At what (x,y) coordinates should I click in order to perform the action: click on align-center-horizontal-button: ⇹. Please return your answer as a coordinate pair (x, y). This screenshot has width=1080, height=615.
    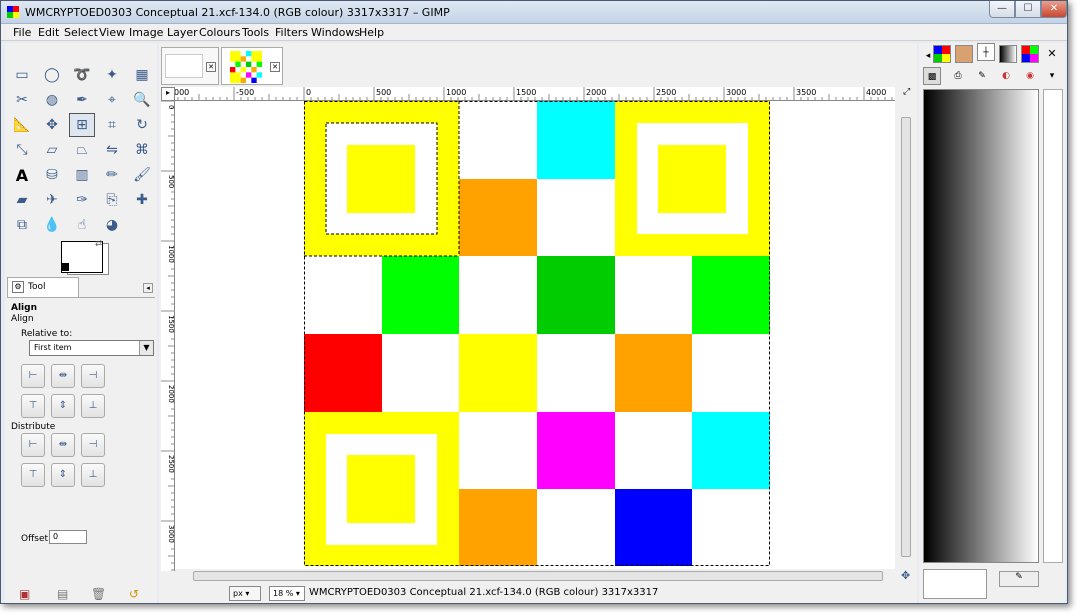
    Looking at the image, I should click on (63, 376).